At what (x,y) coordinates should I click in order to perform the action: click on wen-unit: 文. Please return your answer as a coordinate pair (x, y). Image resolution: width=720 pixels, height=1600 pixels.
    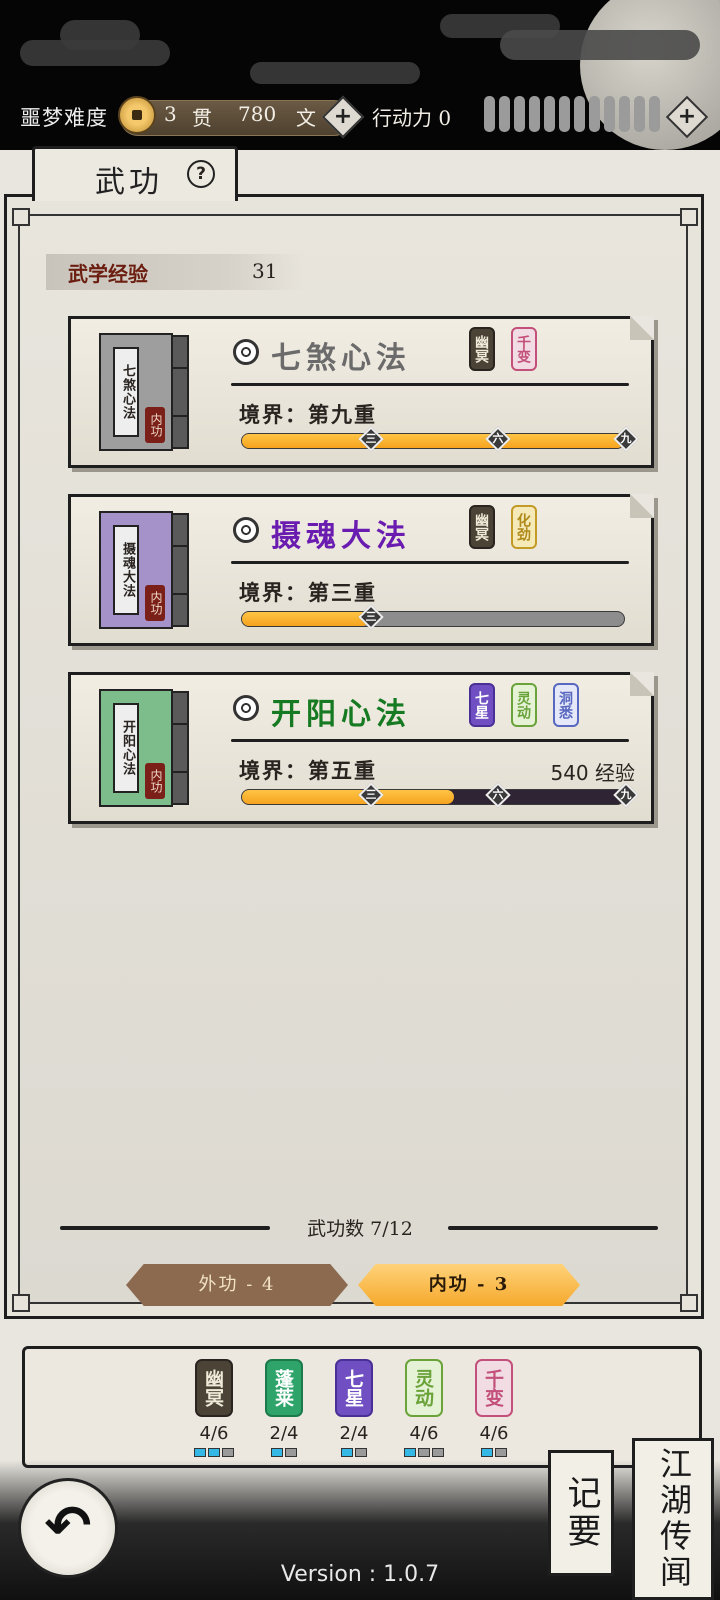
    Looking at the image, I should click on (306, 118).